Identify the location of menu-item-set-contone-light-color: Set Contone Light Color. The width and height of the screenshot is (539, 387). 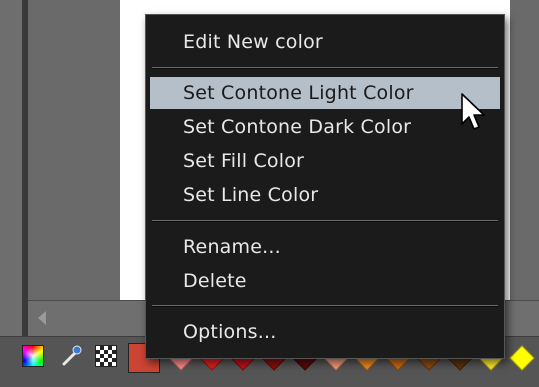
(325, 93).